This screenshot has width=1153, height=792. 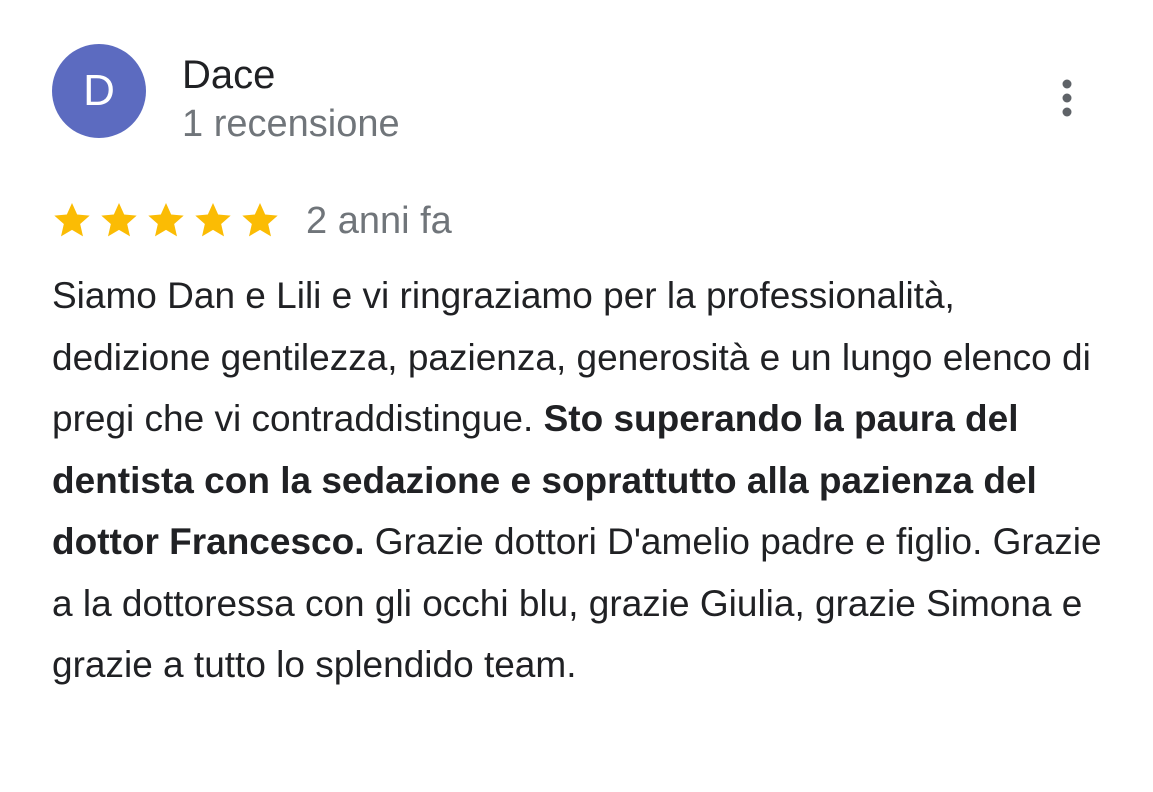 I want to click on star-rating, so click(x=166, y=220).